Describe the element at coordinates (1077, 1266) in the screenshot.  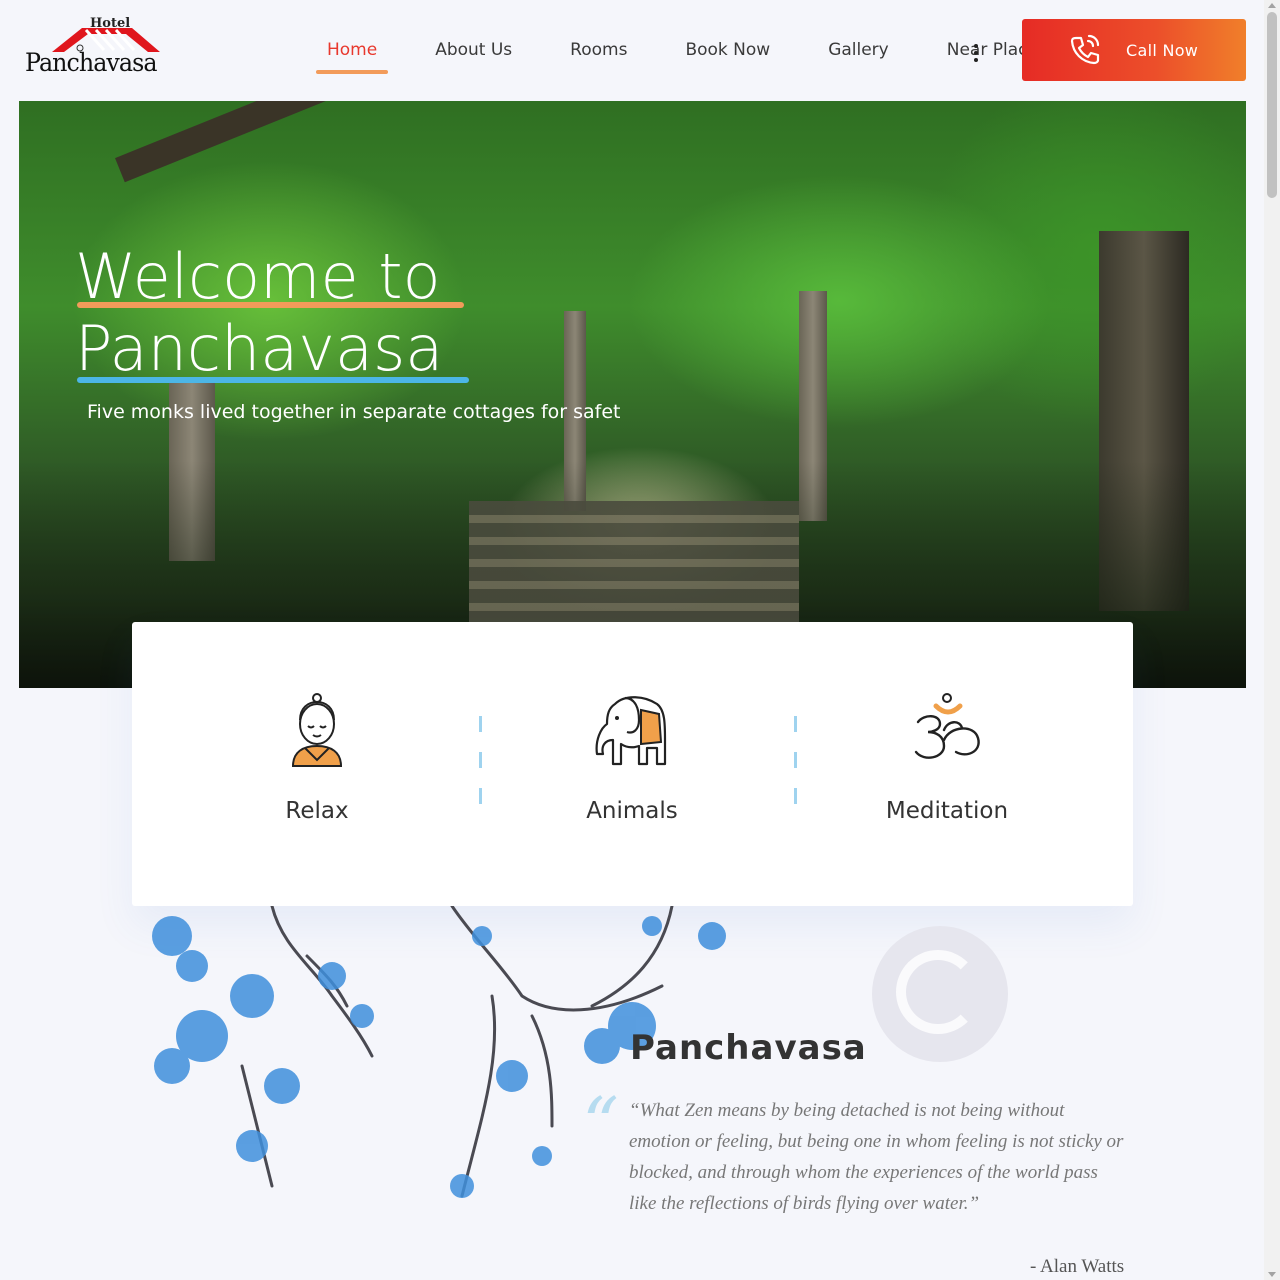
I see `quote-author: - Alan Watts` at that location.